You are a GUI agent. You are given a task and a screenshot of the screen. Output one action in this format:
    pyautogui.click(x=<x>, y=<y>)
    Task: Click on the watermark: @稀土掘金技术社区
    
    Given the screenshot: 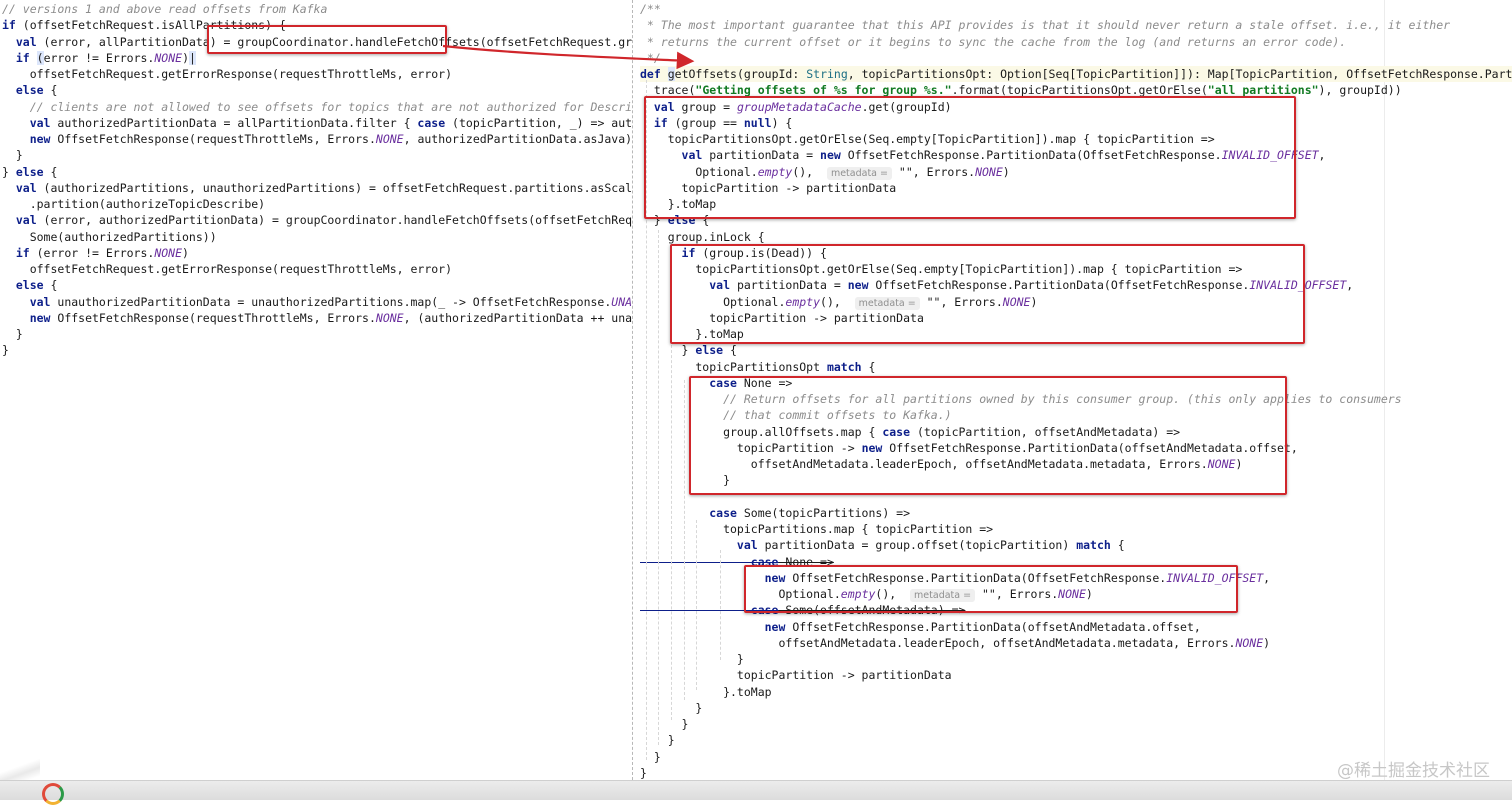 What is the action you would take?
    pyautogui.click(x=1413, y=771)
    